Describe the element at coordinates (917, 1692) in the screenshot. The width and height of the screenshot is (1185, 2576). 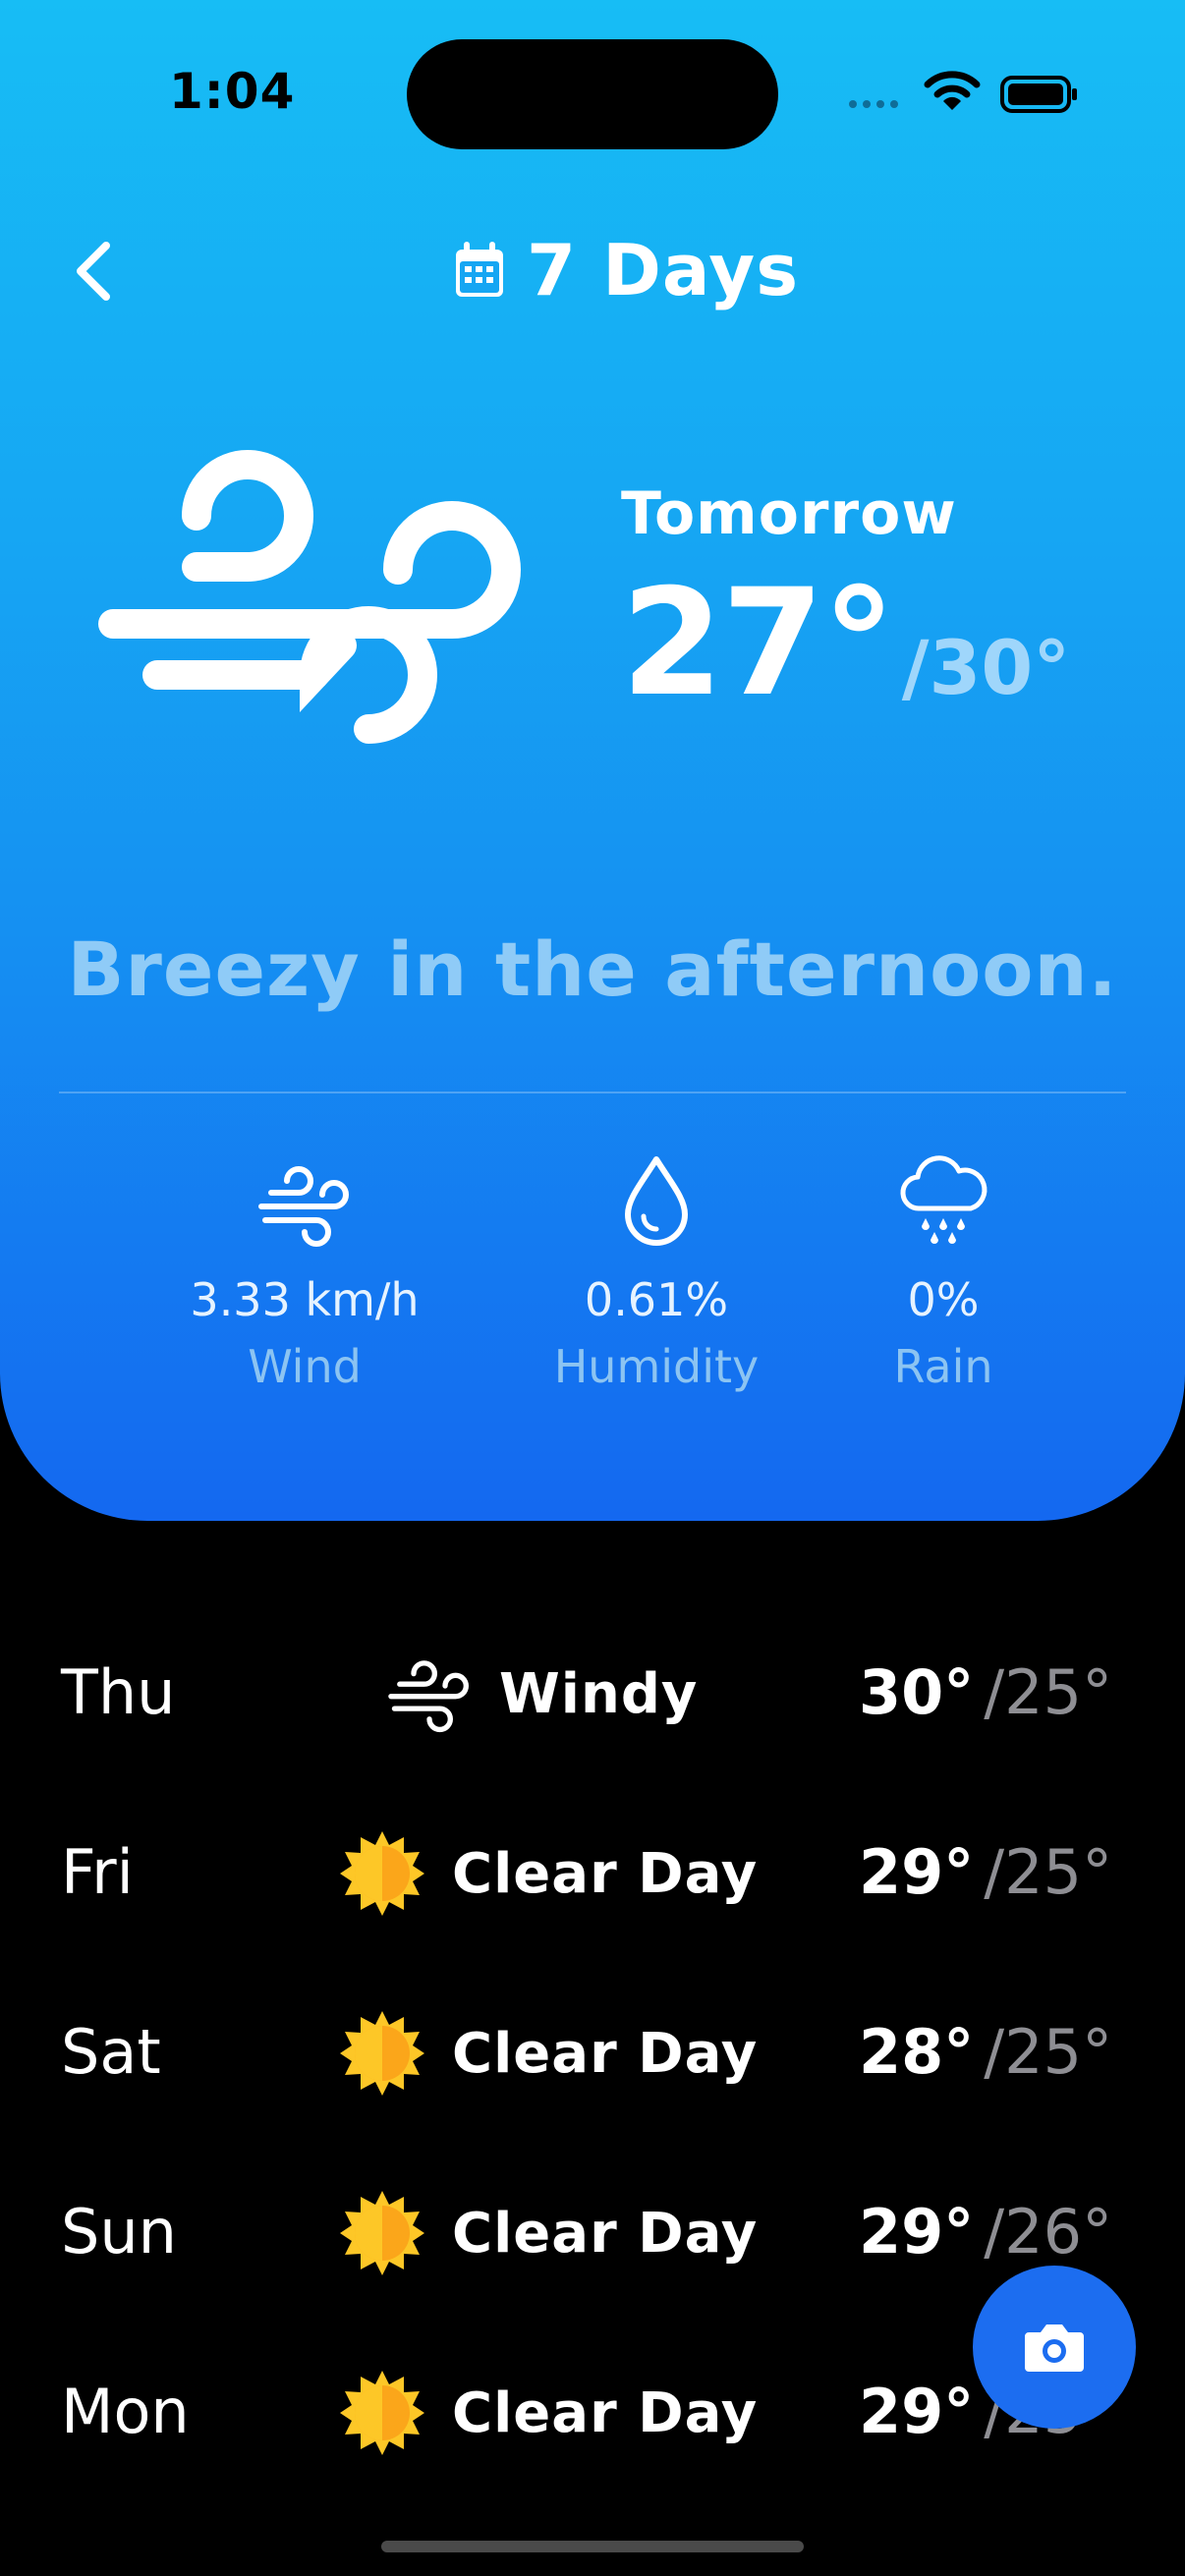
I see `forecast-high: 30°` at that location.